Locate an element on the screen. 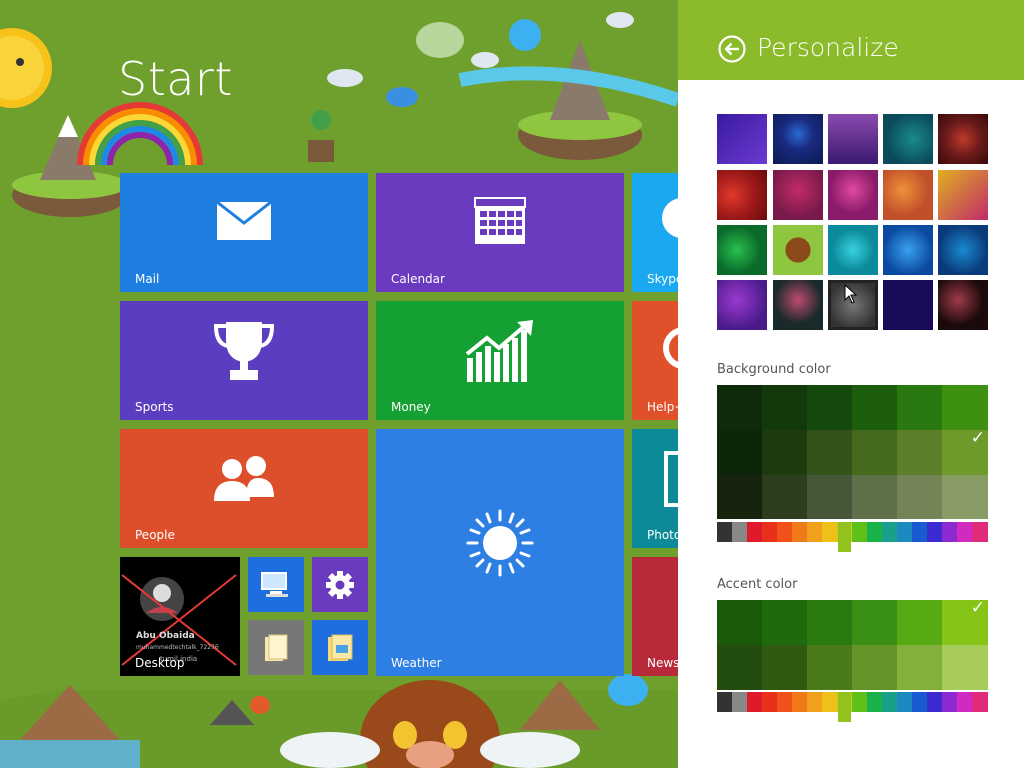 The height and width of the screenshot is (768, 1024). background-color-label: Background color is located at coordinates (774, 369).